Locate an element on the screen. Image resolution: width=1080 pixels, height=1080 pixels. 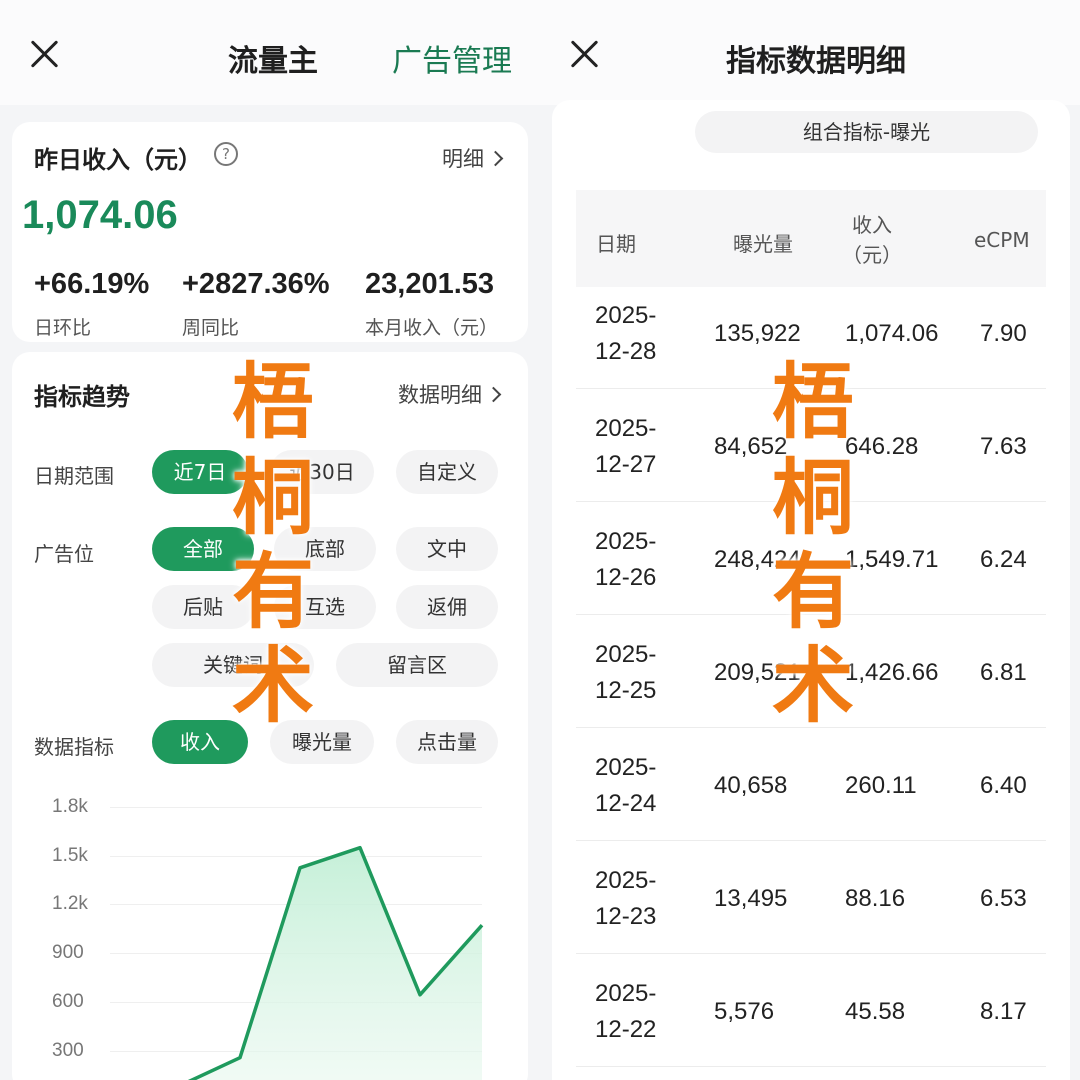
row-income: 88.16 is located at coordinates (875, 898).